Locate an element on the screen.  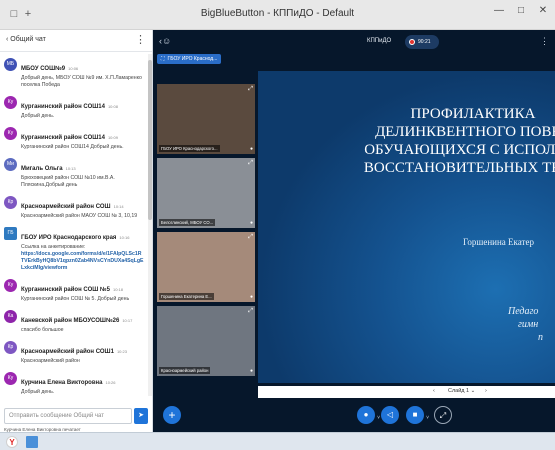
message-time: 10:23 is located at coordinates (121, 351).